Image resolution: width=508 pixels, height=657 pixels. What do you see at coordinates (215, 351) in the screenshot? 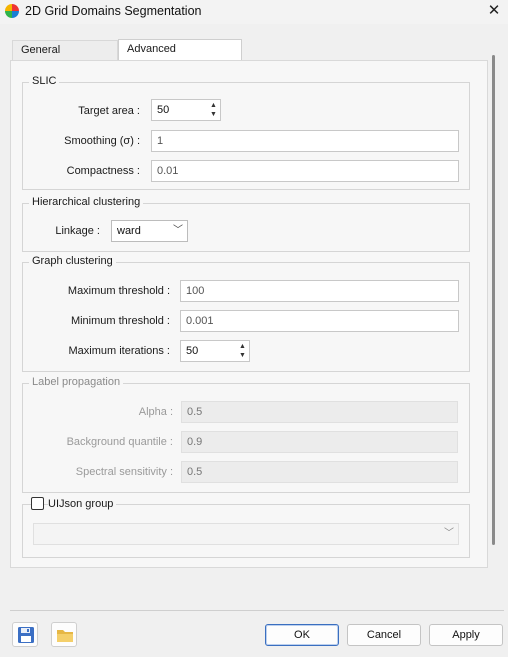
I see `maximum-iterations-spinbox: 50 ▲ ▼` at bounding box center [215, 351].